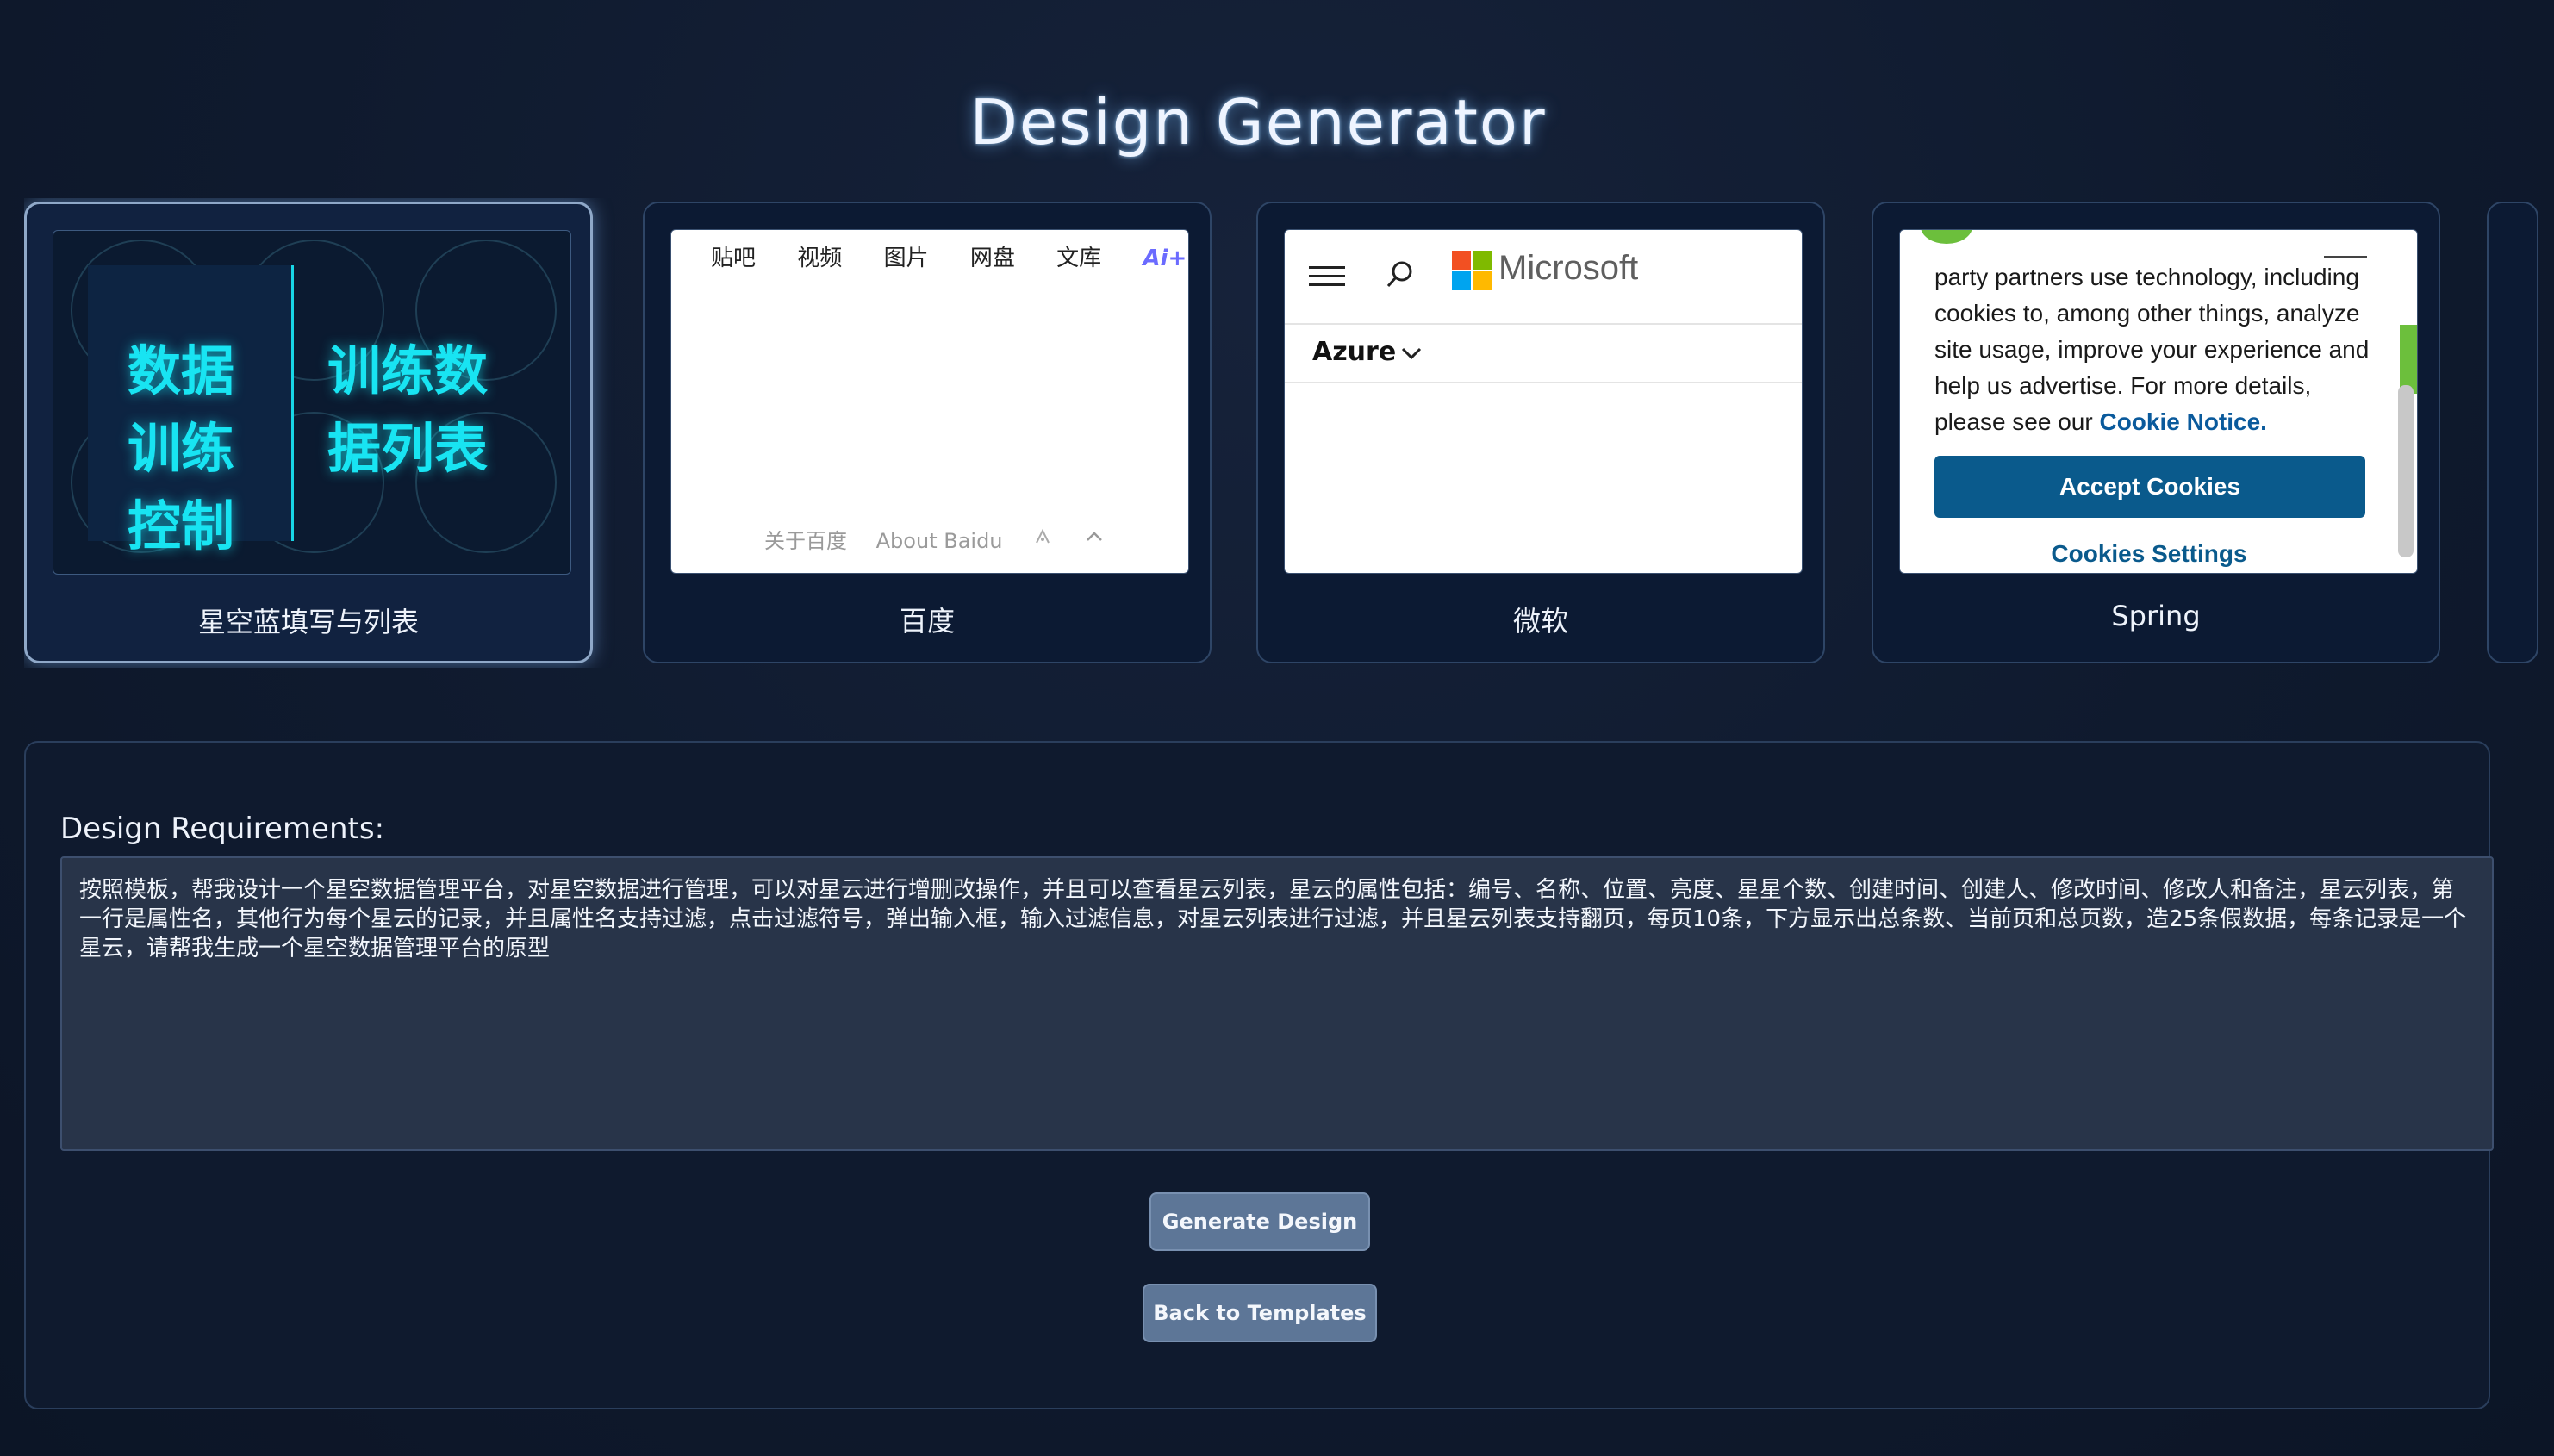 The width and height of the screenshot is (2554, 1456). I want to click on chevron-up-icon, so click(1094, 541).